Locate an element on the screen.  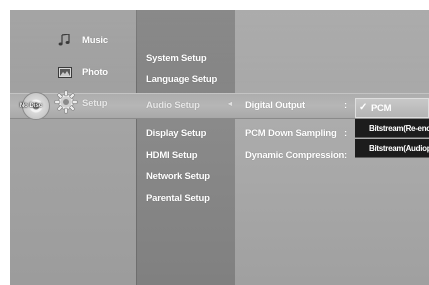
menu-item-music: Music is located at coordinates (93, 40).